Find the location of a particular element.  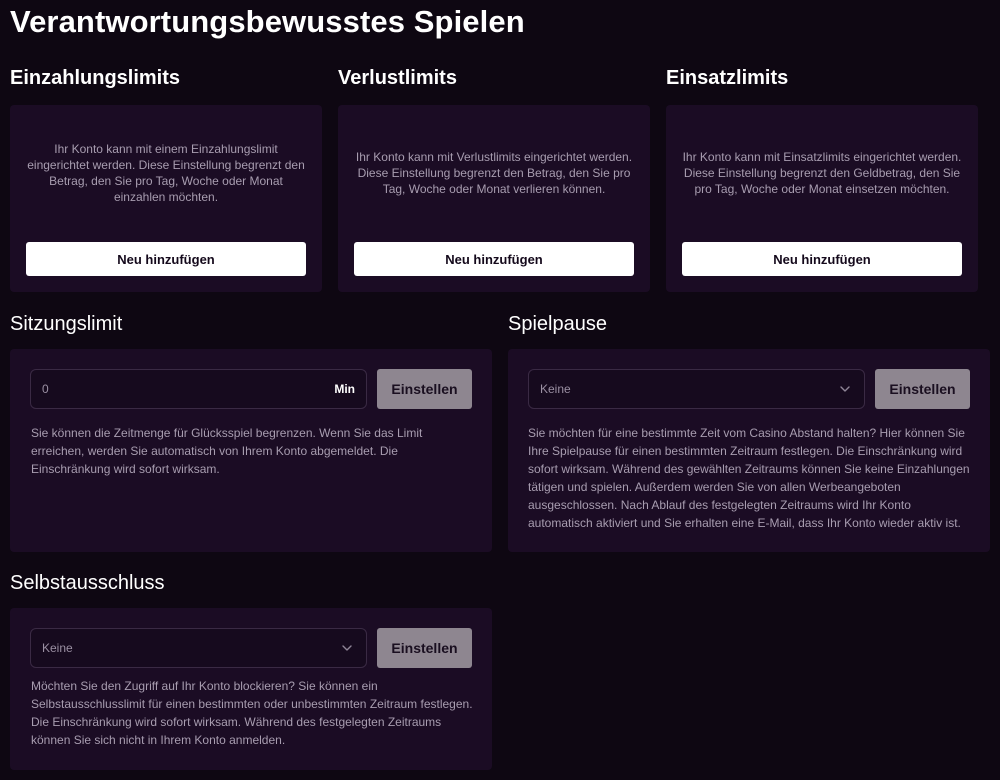

game-pause-select: Keine is located at coordinates (696, 389).